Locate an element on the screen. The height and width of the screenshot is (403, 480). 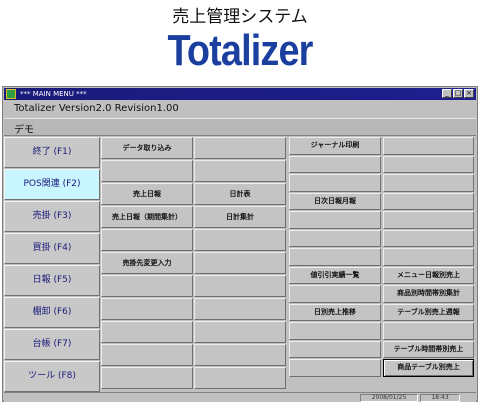
version-label: Totalizer Version2.0 Revision1.00 is located at coordinates (96, 108).